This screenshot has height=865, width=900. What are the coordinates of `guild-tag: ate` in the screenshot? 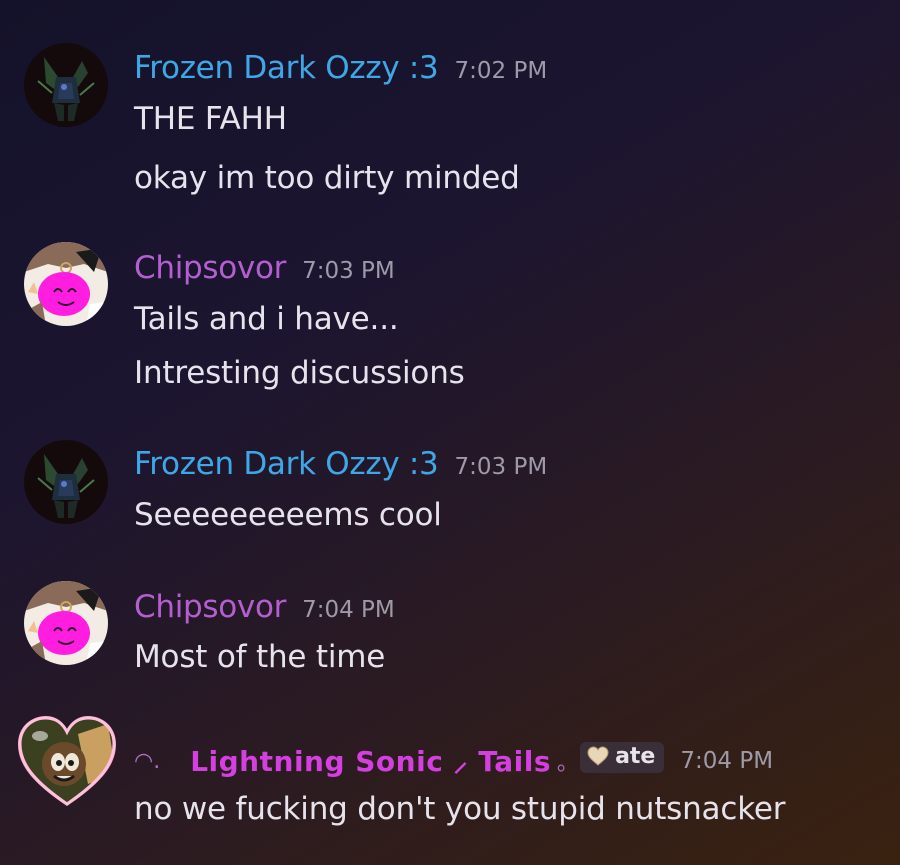 It's located at (622, 757).